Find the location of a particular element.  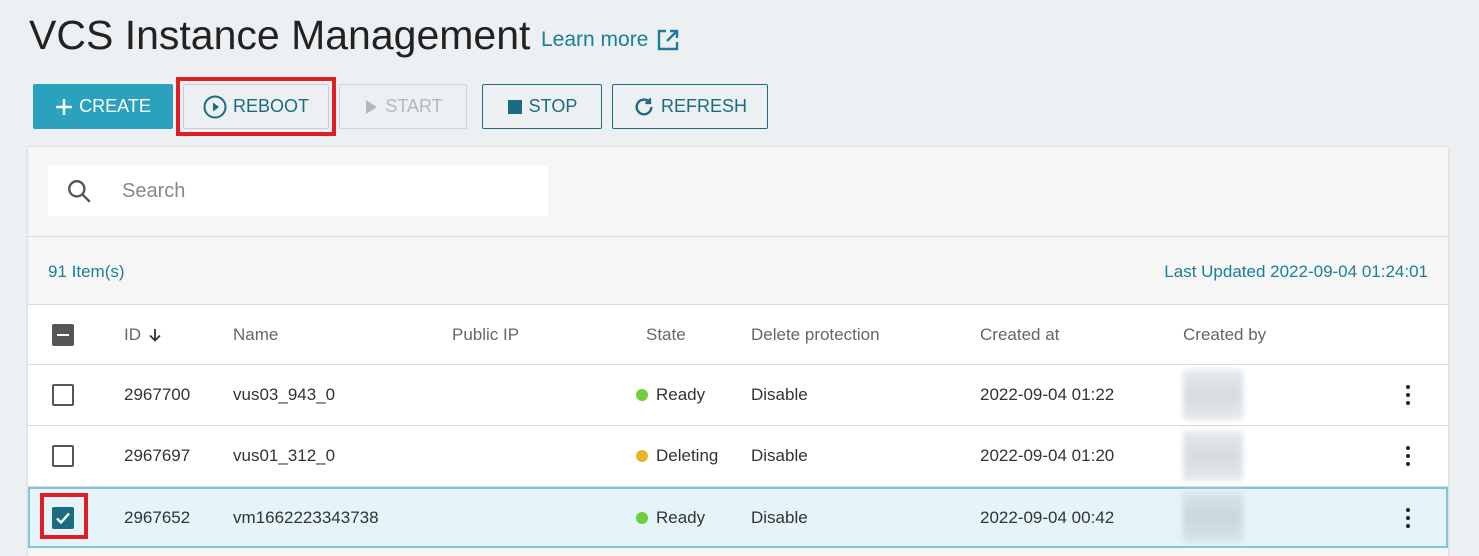

column-header-id-label: ID is located at coordinates (132, 334).